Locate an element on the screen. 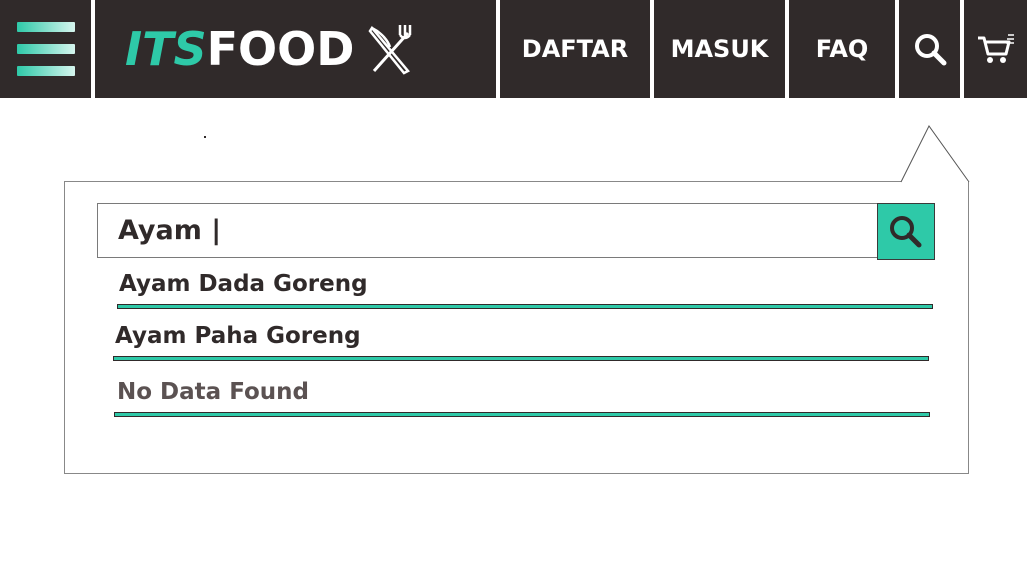  nav-cart-button is located at coordinates (995, 49).